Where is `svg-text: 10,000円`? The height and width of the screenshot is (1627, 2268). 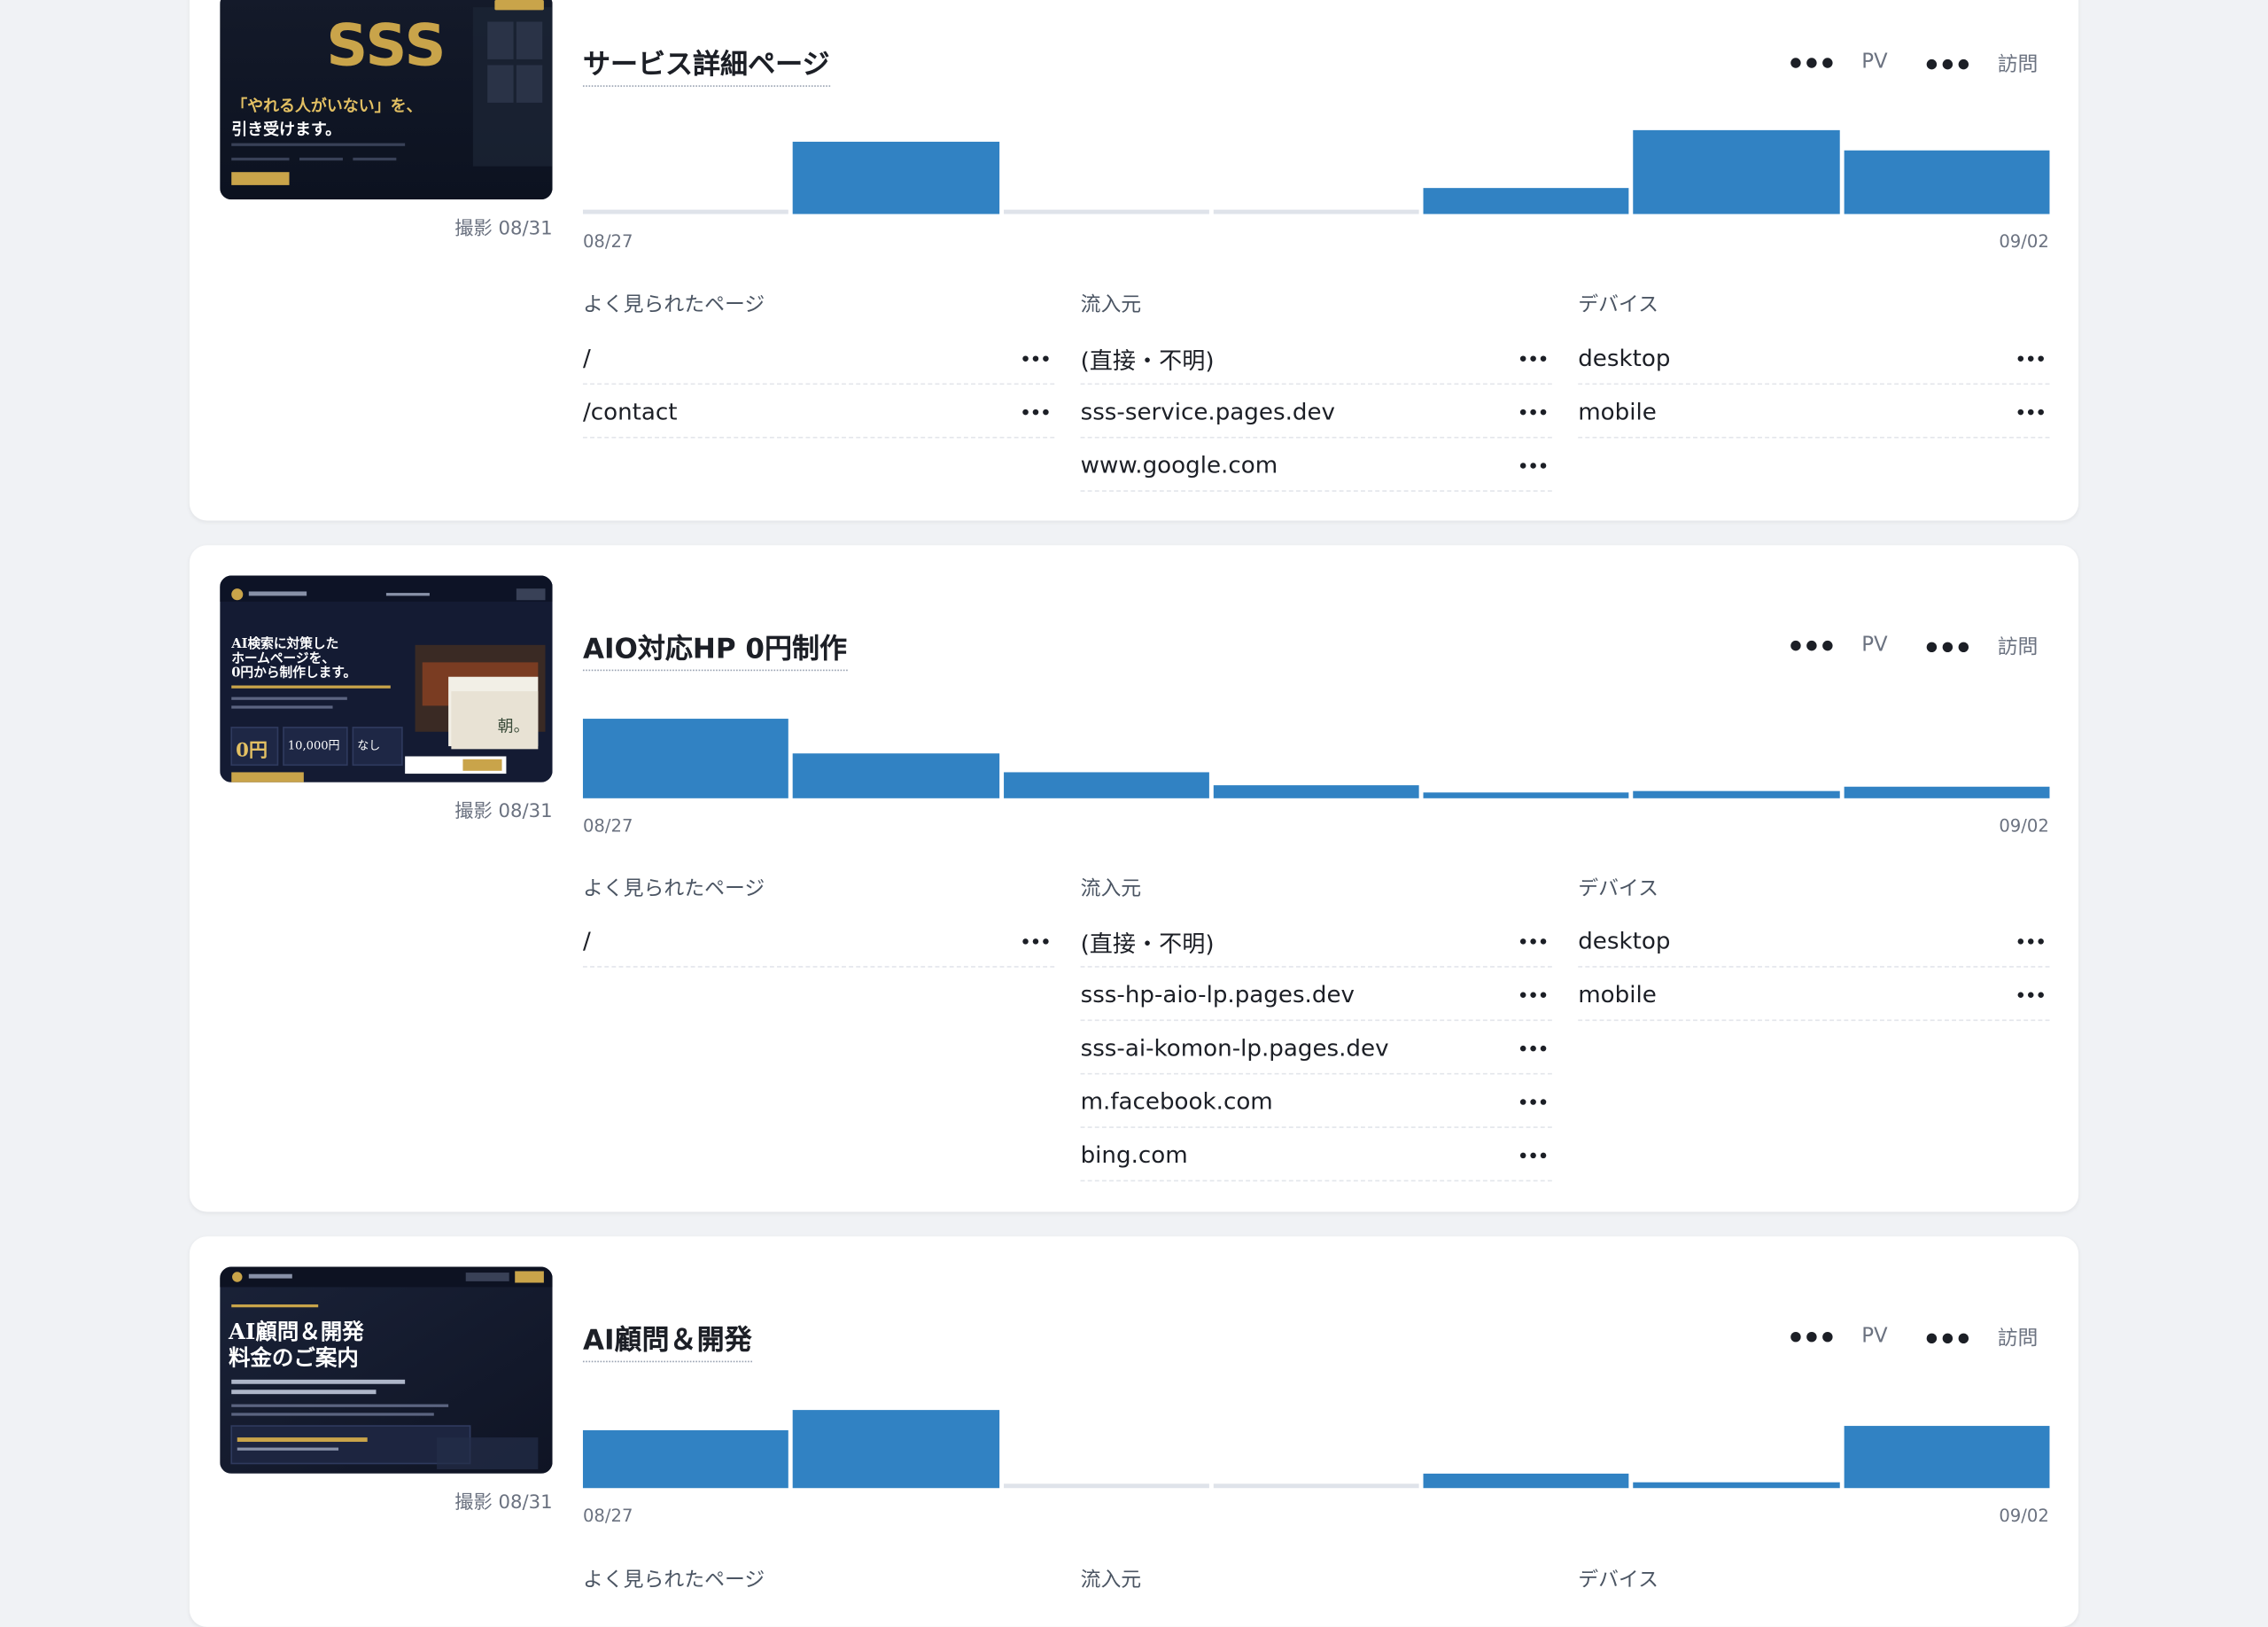 svg-text: 10,000円 is located at coordinates (314, 745).